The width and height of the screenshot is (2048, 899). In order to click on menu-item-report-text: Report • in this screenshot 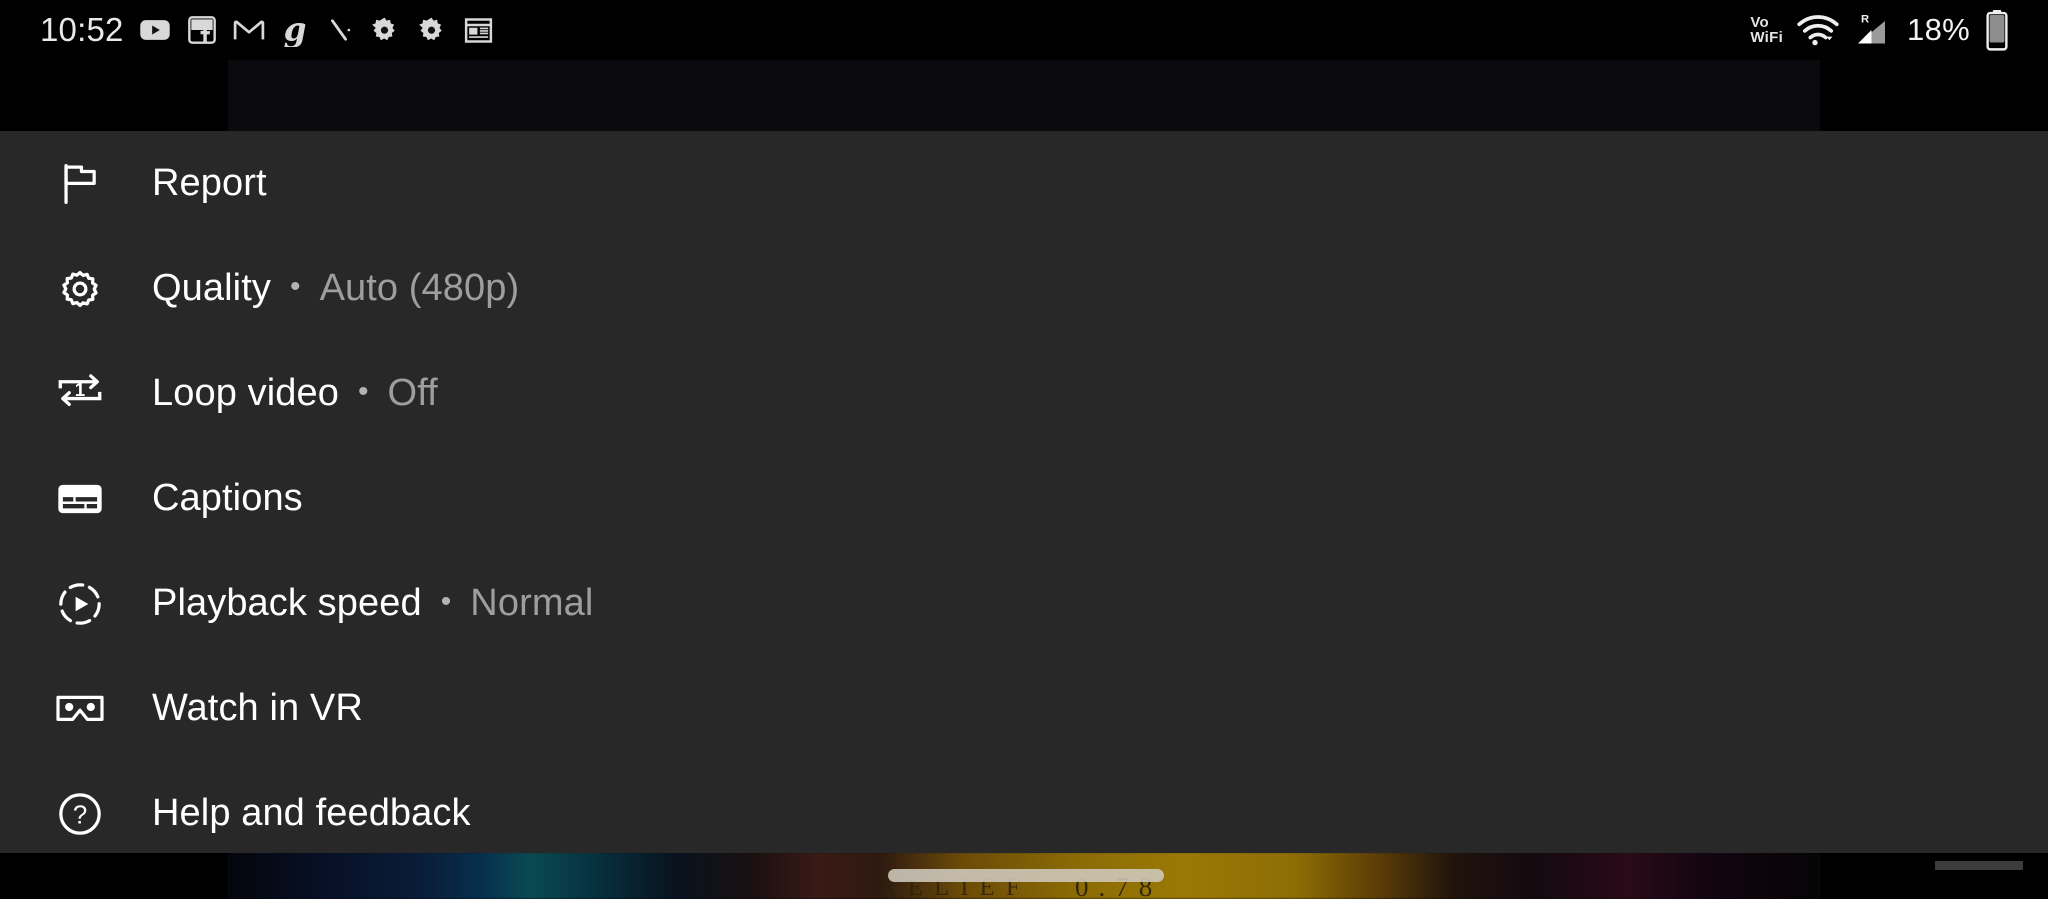, I will do `click(209, 183)`.